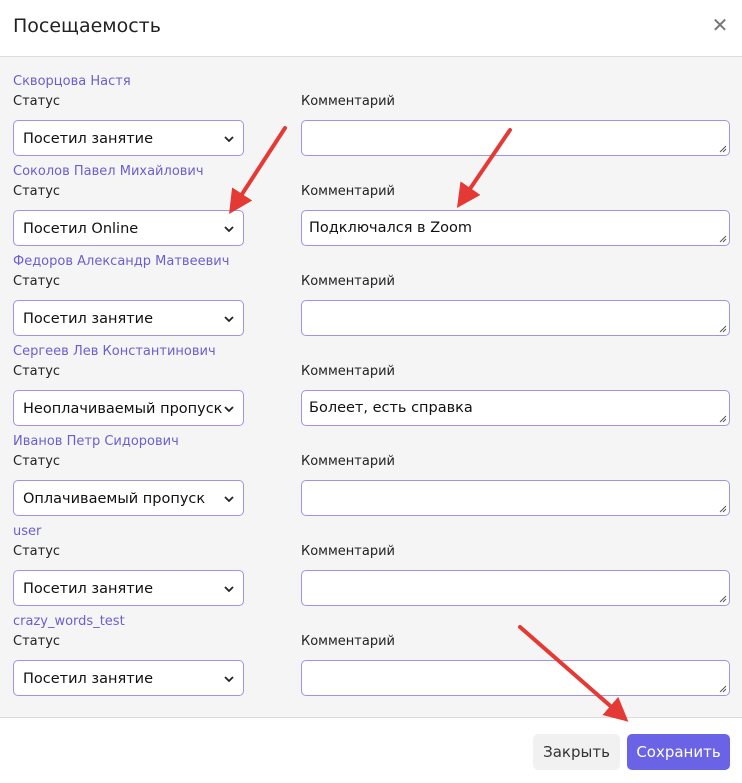 Image resolution: width=742 pixels, height=783 pixels. I want to click on student-row: user Статус Комментарий Посетил занятие, so click(371, 556).